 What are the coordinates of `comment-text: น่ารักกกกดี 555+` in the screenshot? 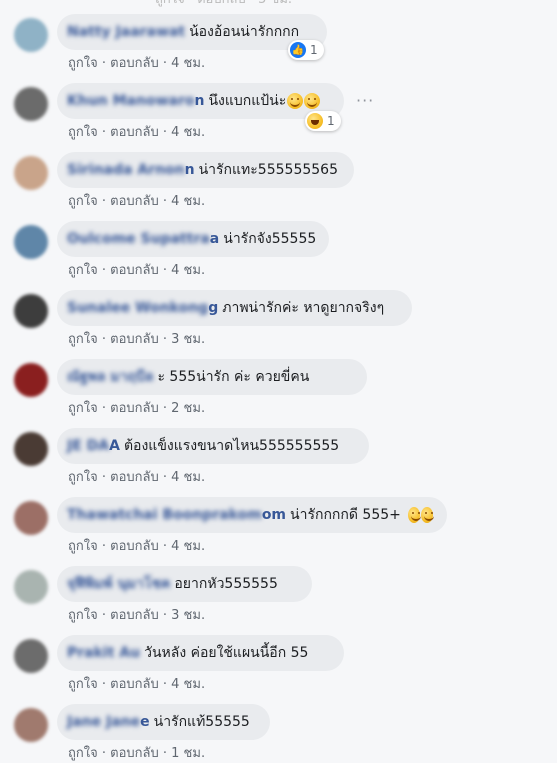 It's located at (345, 515).